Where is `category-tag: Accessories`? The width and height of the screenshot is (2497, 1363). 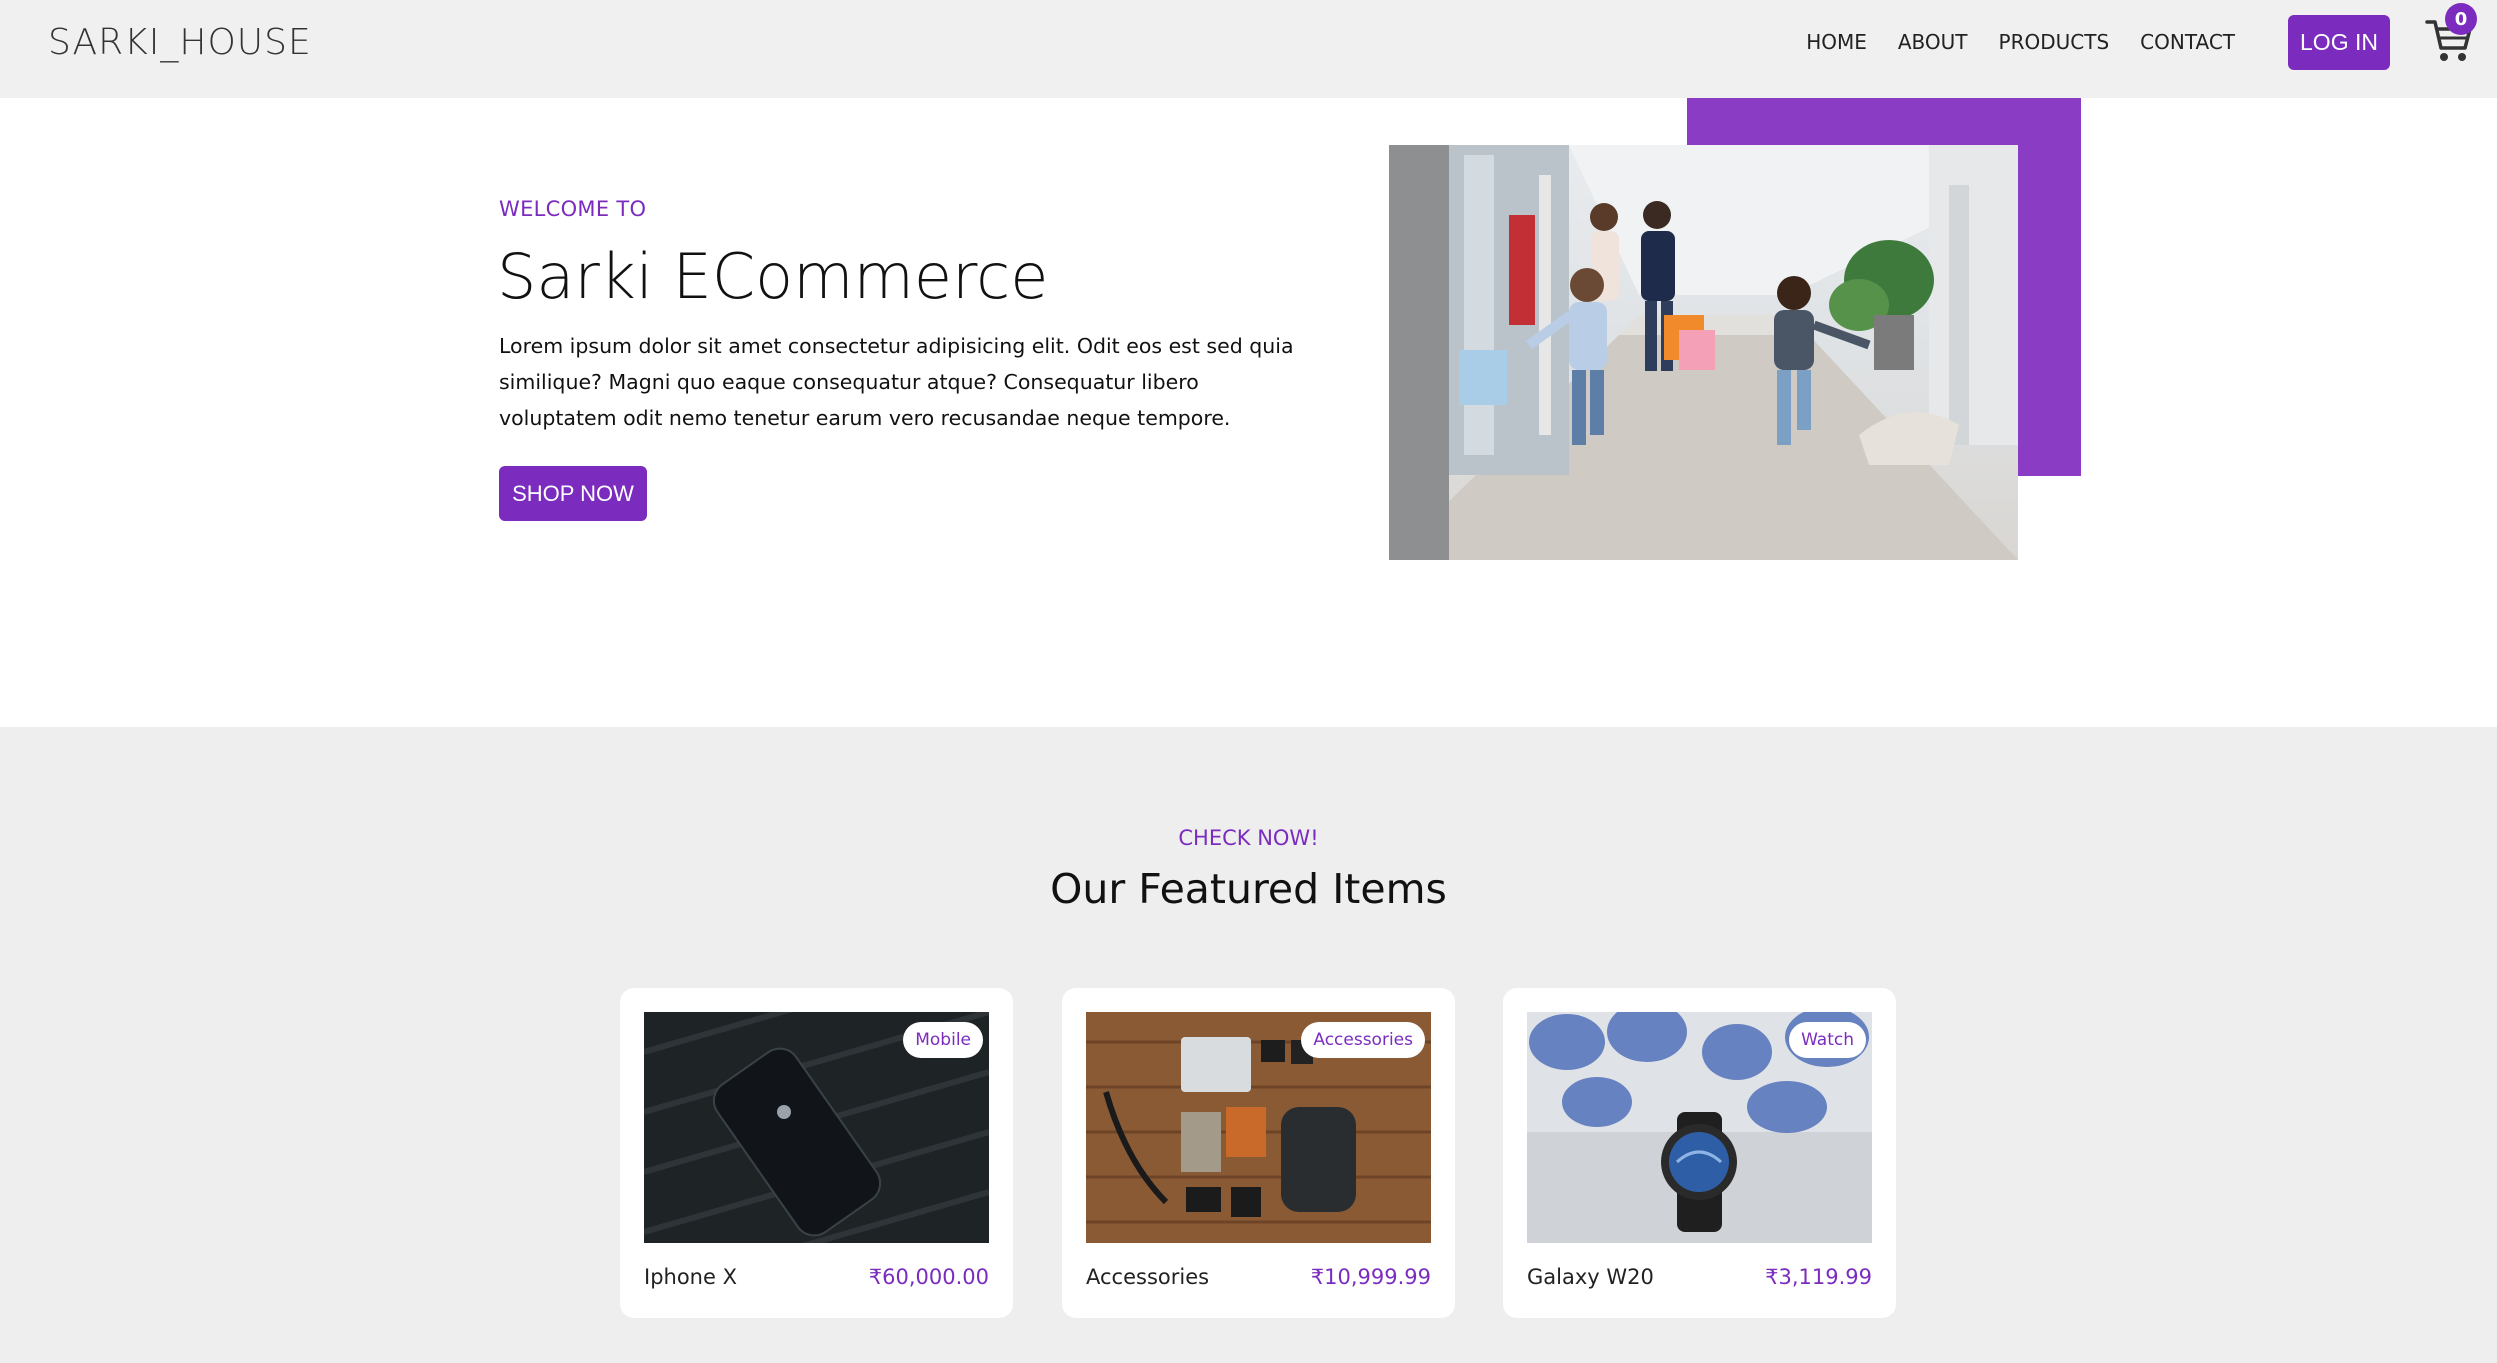 category-tag: Accessories is located at coordinates (1363, 1040).